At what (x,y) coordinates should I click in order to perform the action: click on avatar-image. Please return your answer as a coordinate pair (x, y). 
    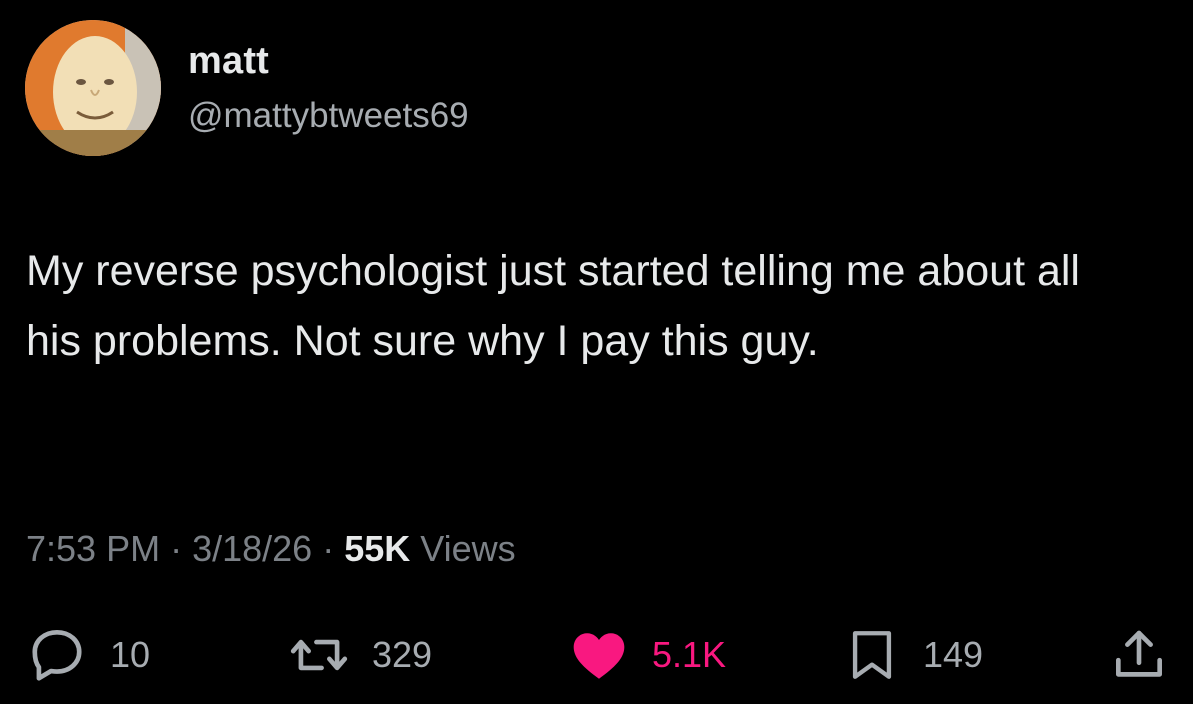
    Looking at the image, I should click on (93, 88).